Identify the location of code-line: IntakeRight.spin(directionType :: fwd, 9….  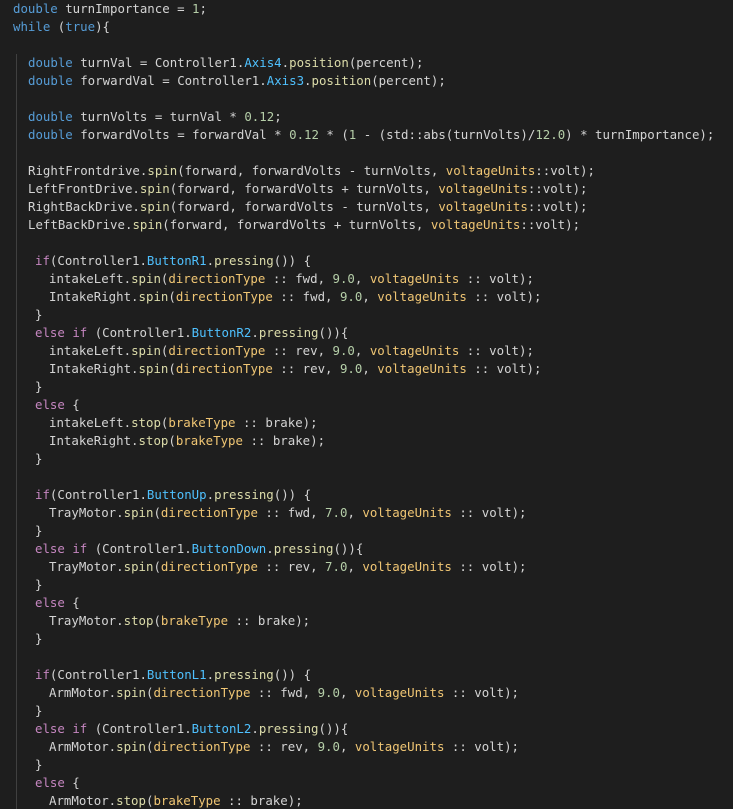
(295, 297).